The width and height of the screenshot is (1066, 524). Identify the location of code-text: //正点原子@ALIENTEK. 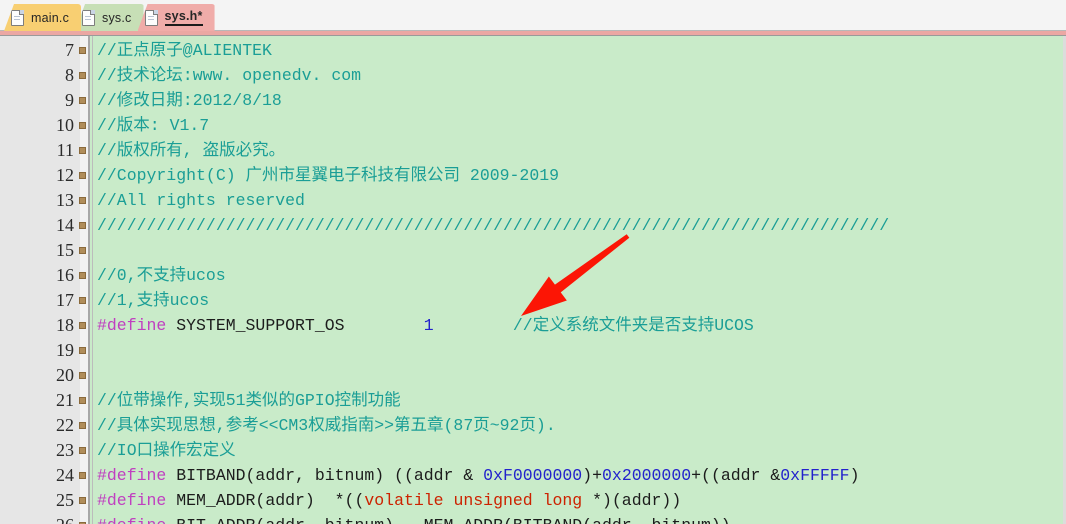
(184, 50).